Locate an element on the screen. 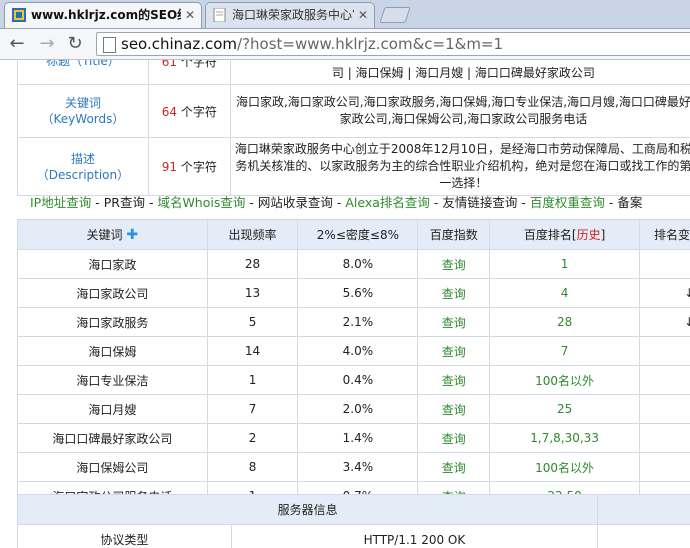  description-label: 描述 （Description） is located at coordinates (83, 166).